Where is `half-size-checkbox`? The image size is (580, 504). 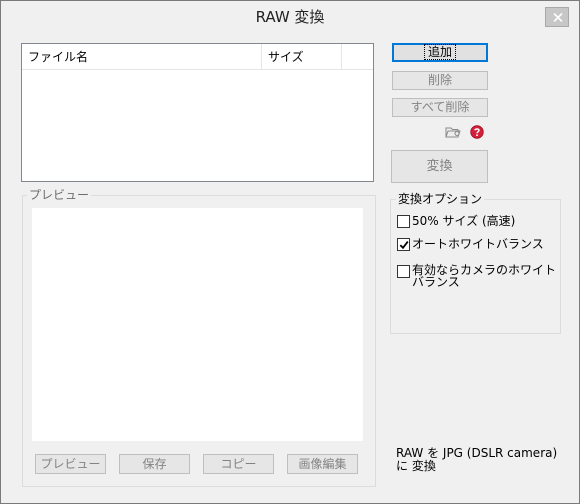 half-size-checkbox is located at coordinates (403, 221).